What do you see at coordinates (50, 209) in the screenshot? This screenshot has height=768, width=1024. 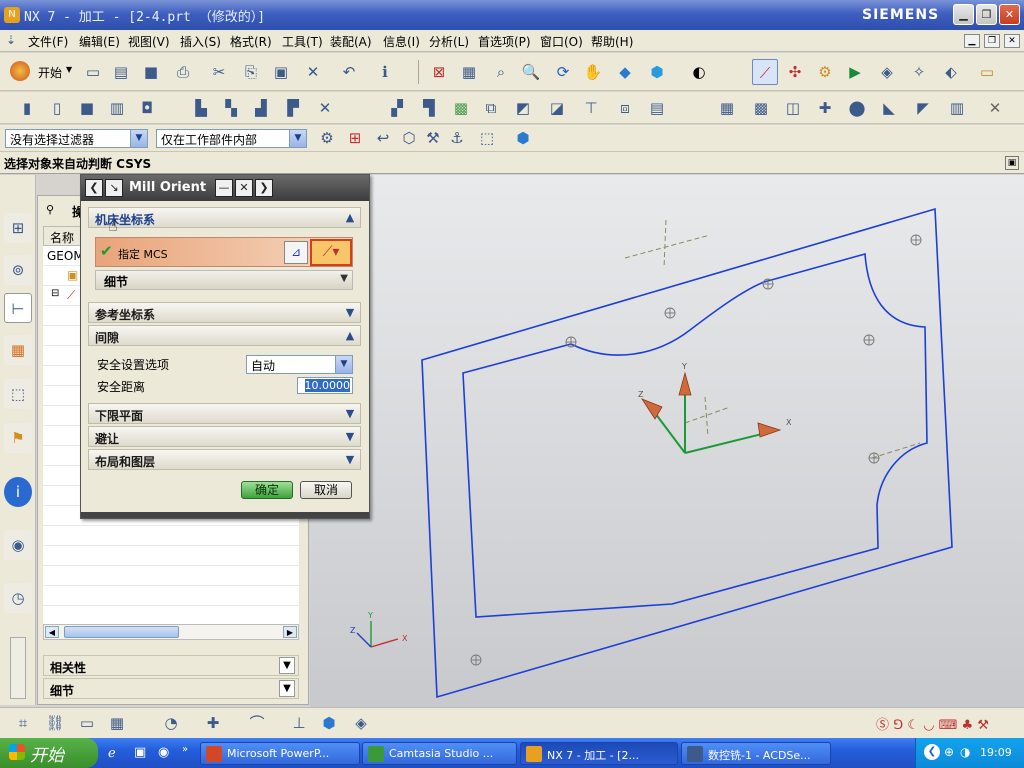 I see `pin-icon: ⚲` at bounding box center [50, 209].